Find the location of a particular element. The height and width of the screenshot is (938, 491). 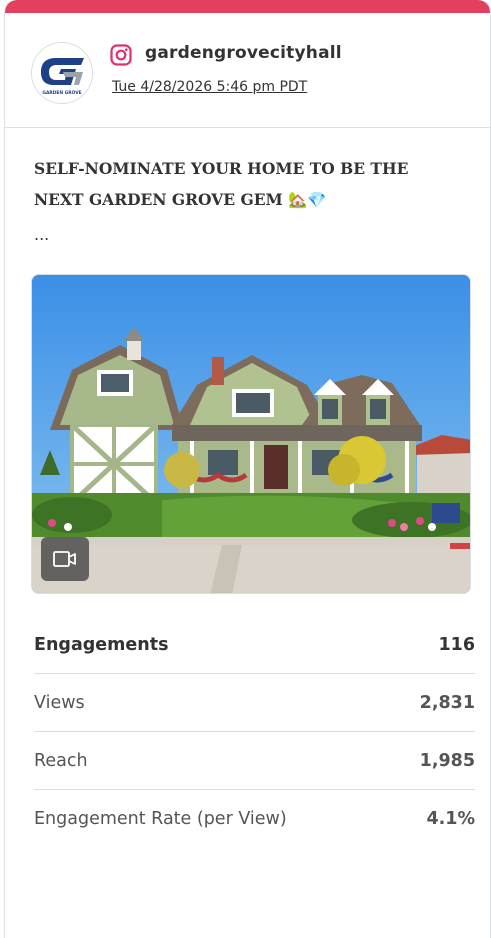

metric-label: Engagement Rate (per View) is located at coordinates (160, 819).